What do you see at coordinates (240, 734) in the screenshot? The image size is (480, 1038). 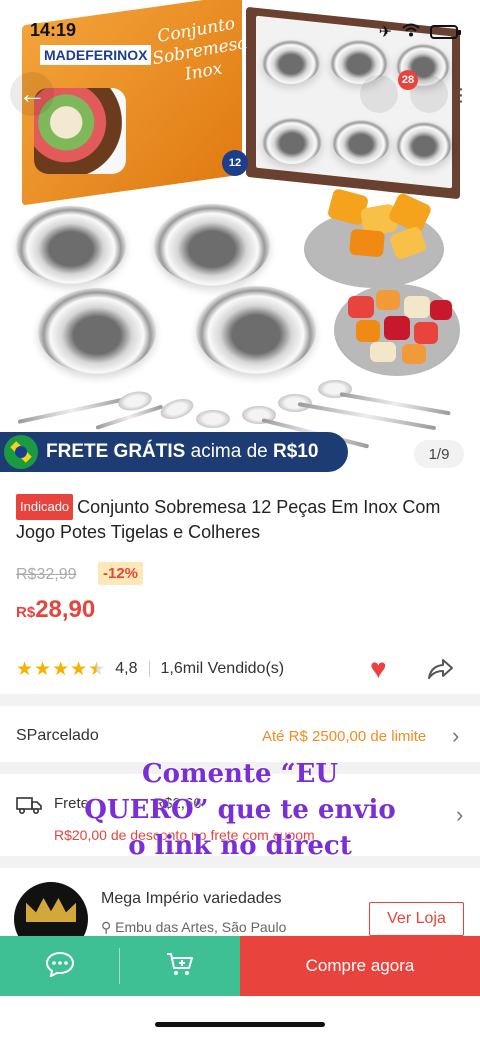 I see `installments-row: SParcelado Até R$ 2500,00 de limite ›` at bounding box center [240, 734].